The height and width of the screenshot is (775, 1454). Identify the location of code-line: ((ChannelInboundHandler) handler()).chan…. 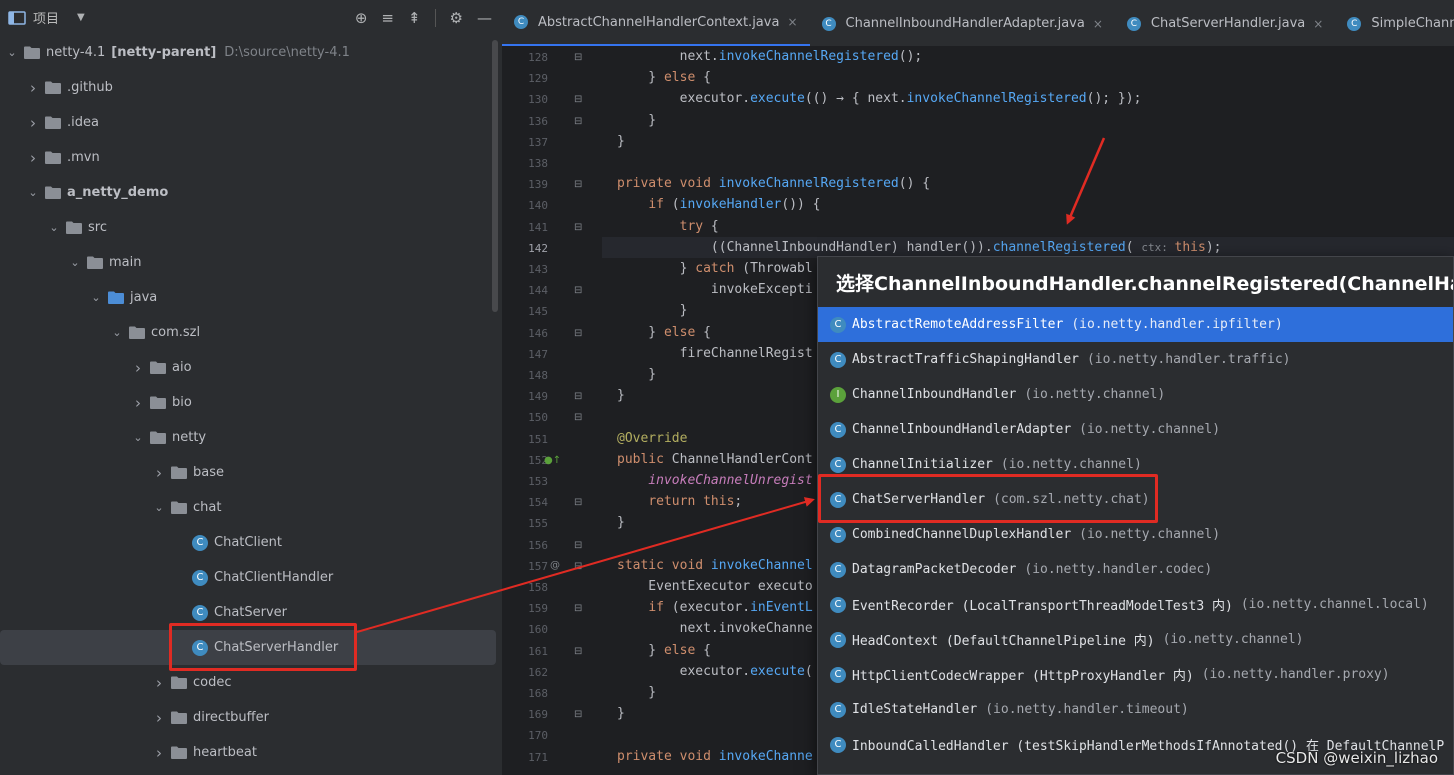
(919, 247).